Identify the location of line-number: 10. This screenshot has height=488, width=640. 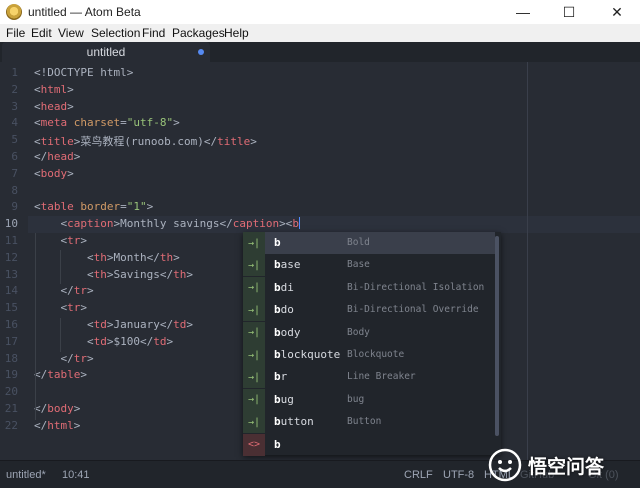
(9, 223).